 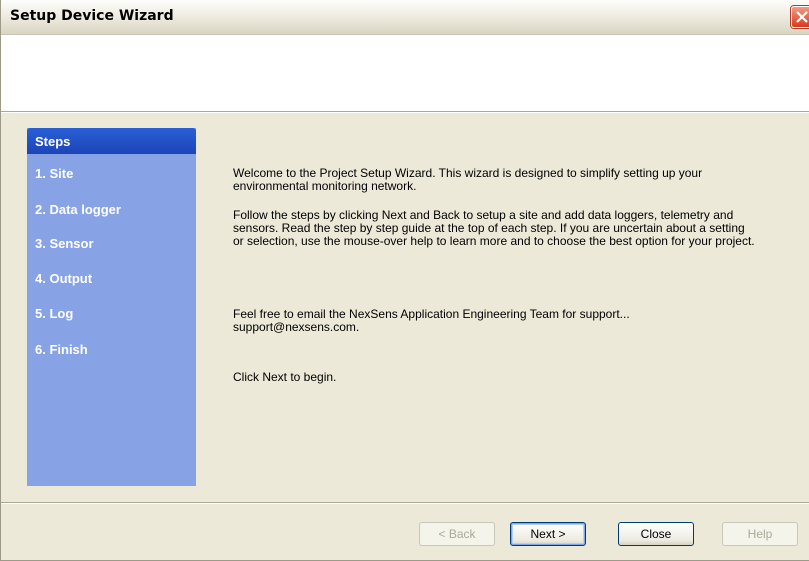 I want to click on step-site: 1. Site, so click(x=54, y=173).